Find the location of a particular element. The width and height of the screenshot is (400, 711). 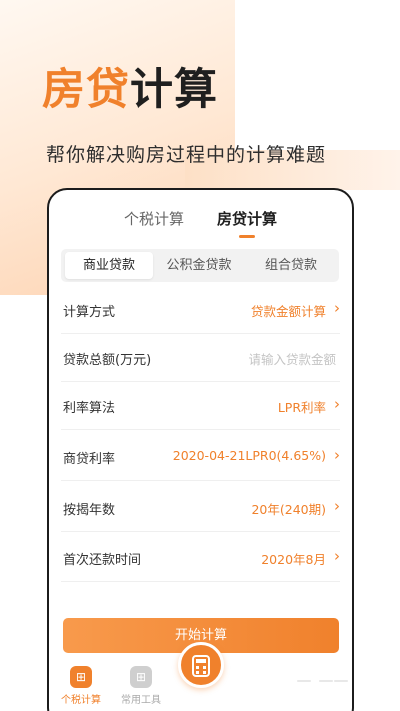

segment-provident-fund-loan: 公积金贷款 is located at coordinates (199, 265).